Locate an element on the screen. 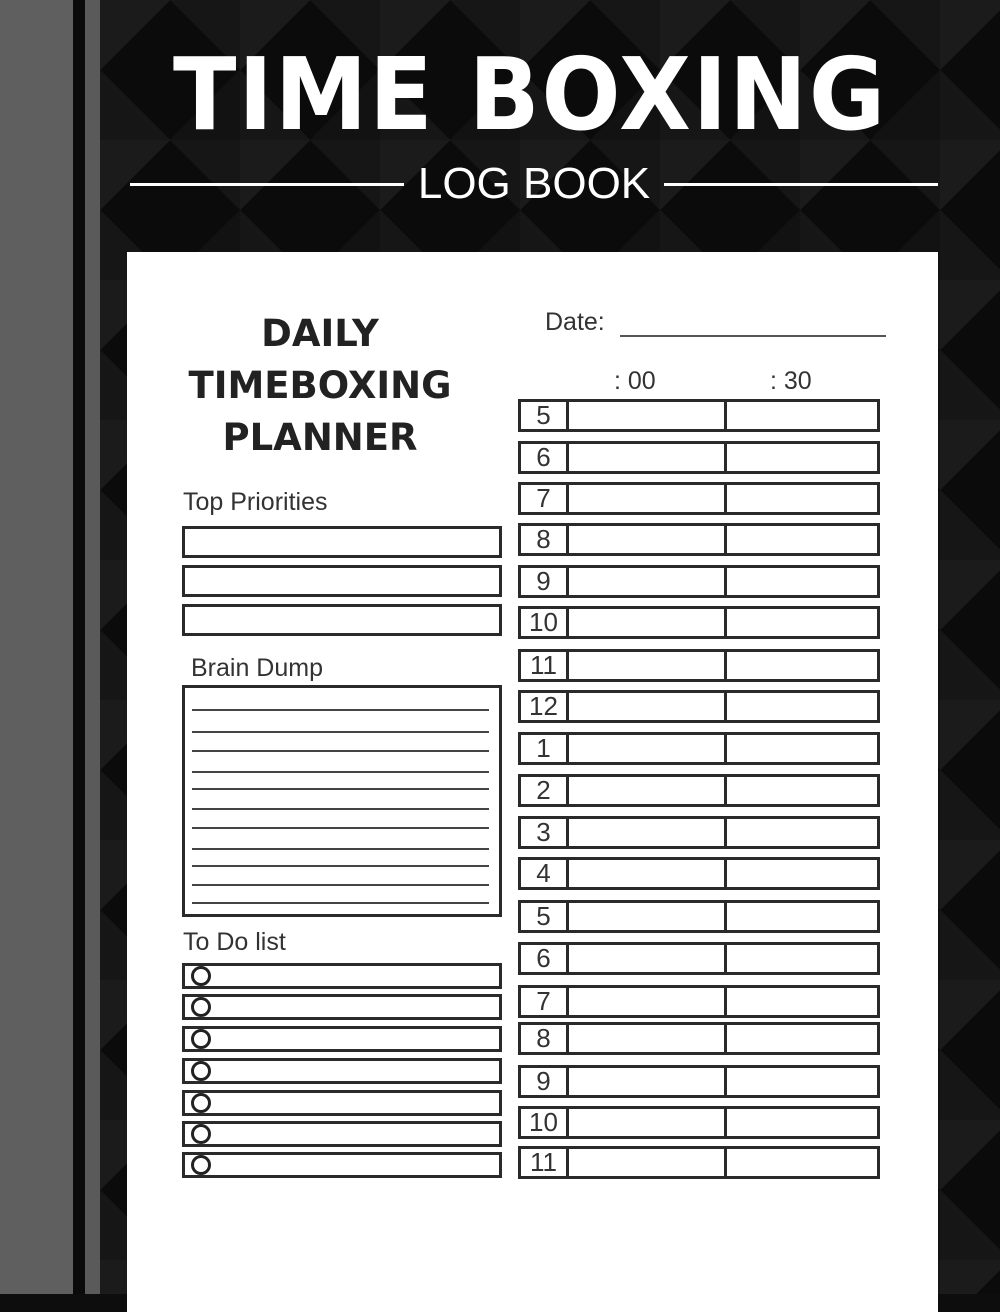 This screenshot has width=1000, height=1312. hour-label: 10 is located at coordinates (545, 622).